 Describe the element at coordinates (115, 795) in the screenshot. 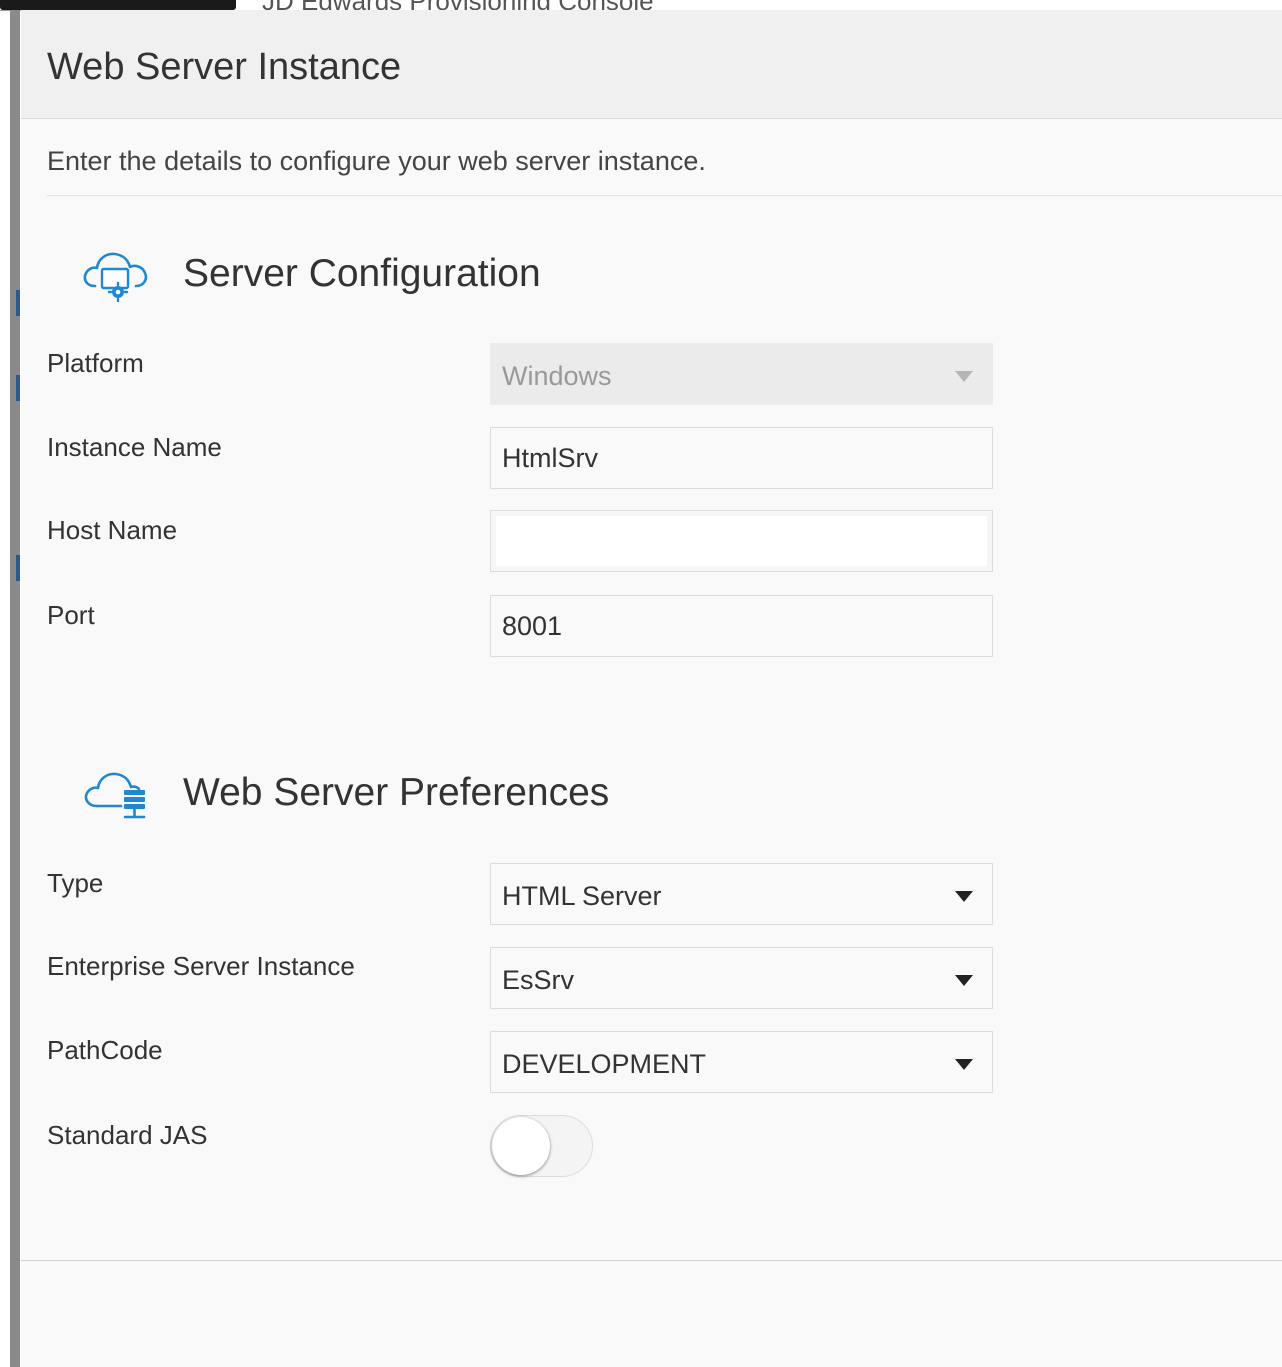

I see `cloud-server-icon` at that location.